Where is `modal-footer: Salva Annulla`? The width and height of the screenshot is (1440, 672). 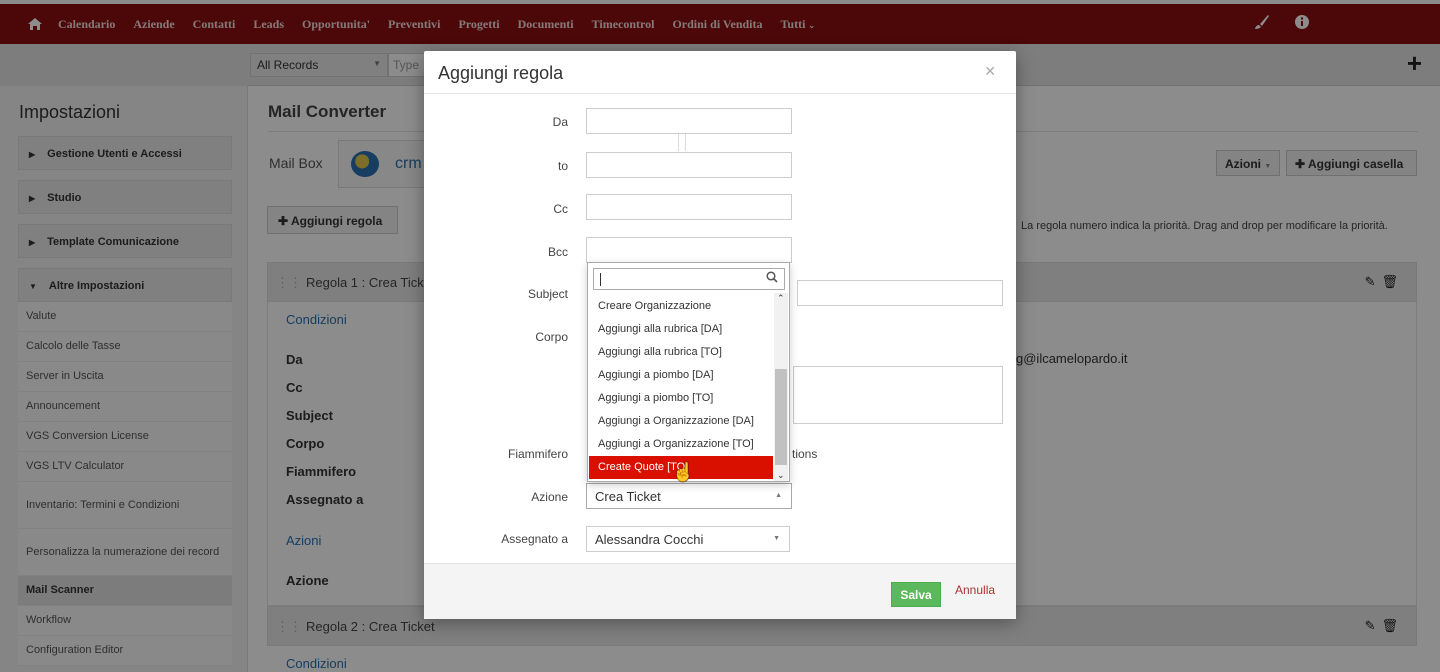 modal-footer: Salva Annulla is located at coordinates (720, 591).